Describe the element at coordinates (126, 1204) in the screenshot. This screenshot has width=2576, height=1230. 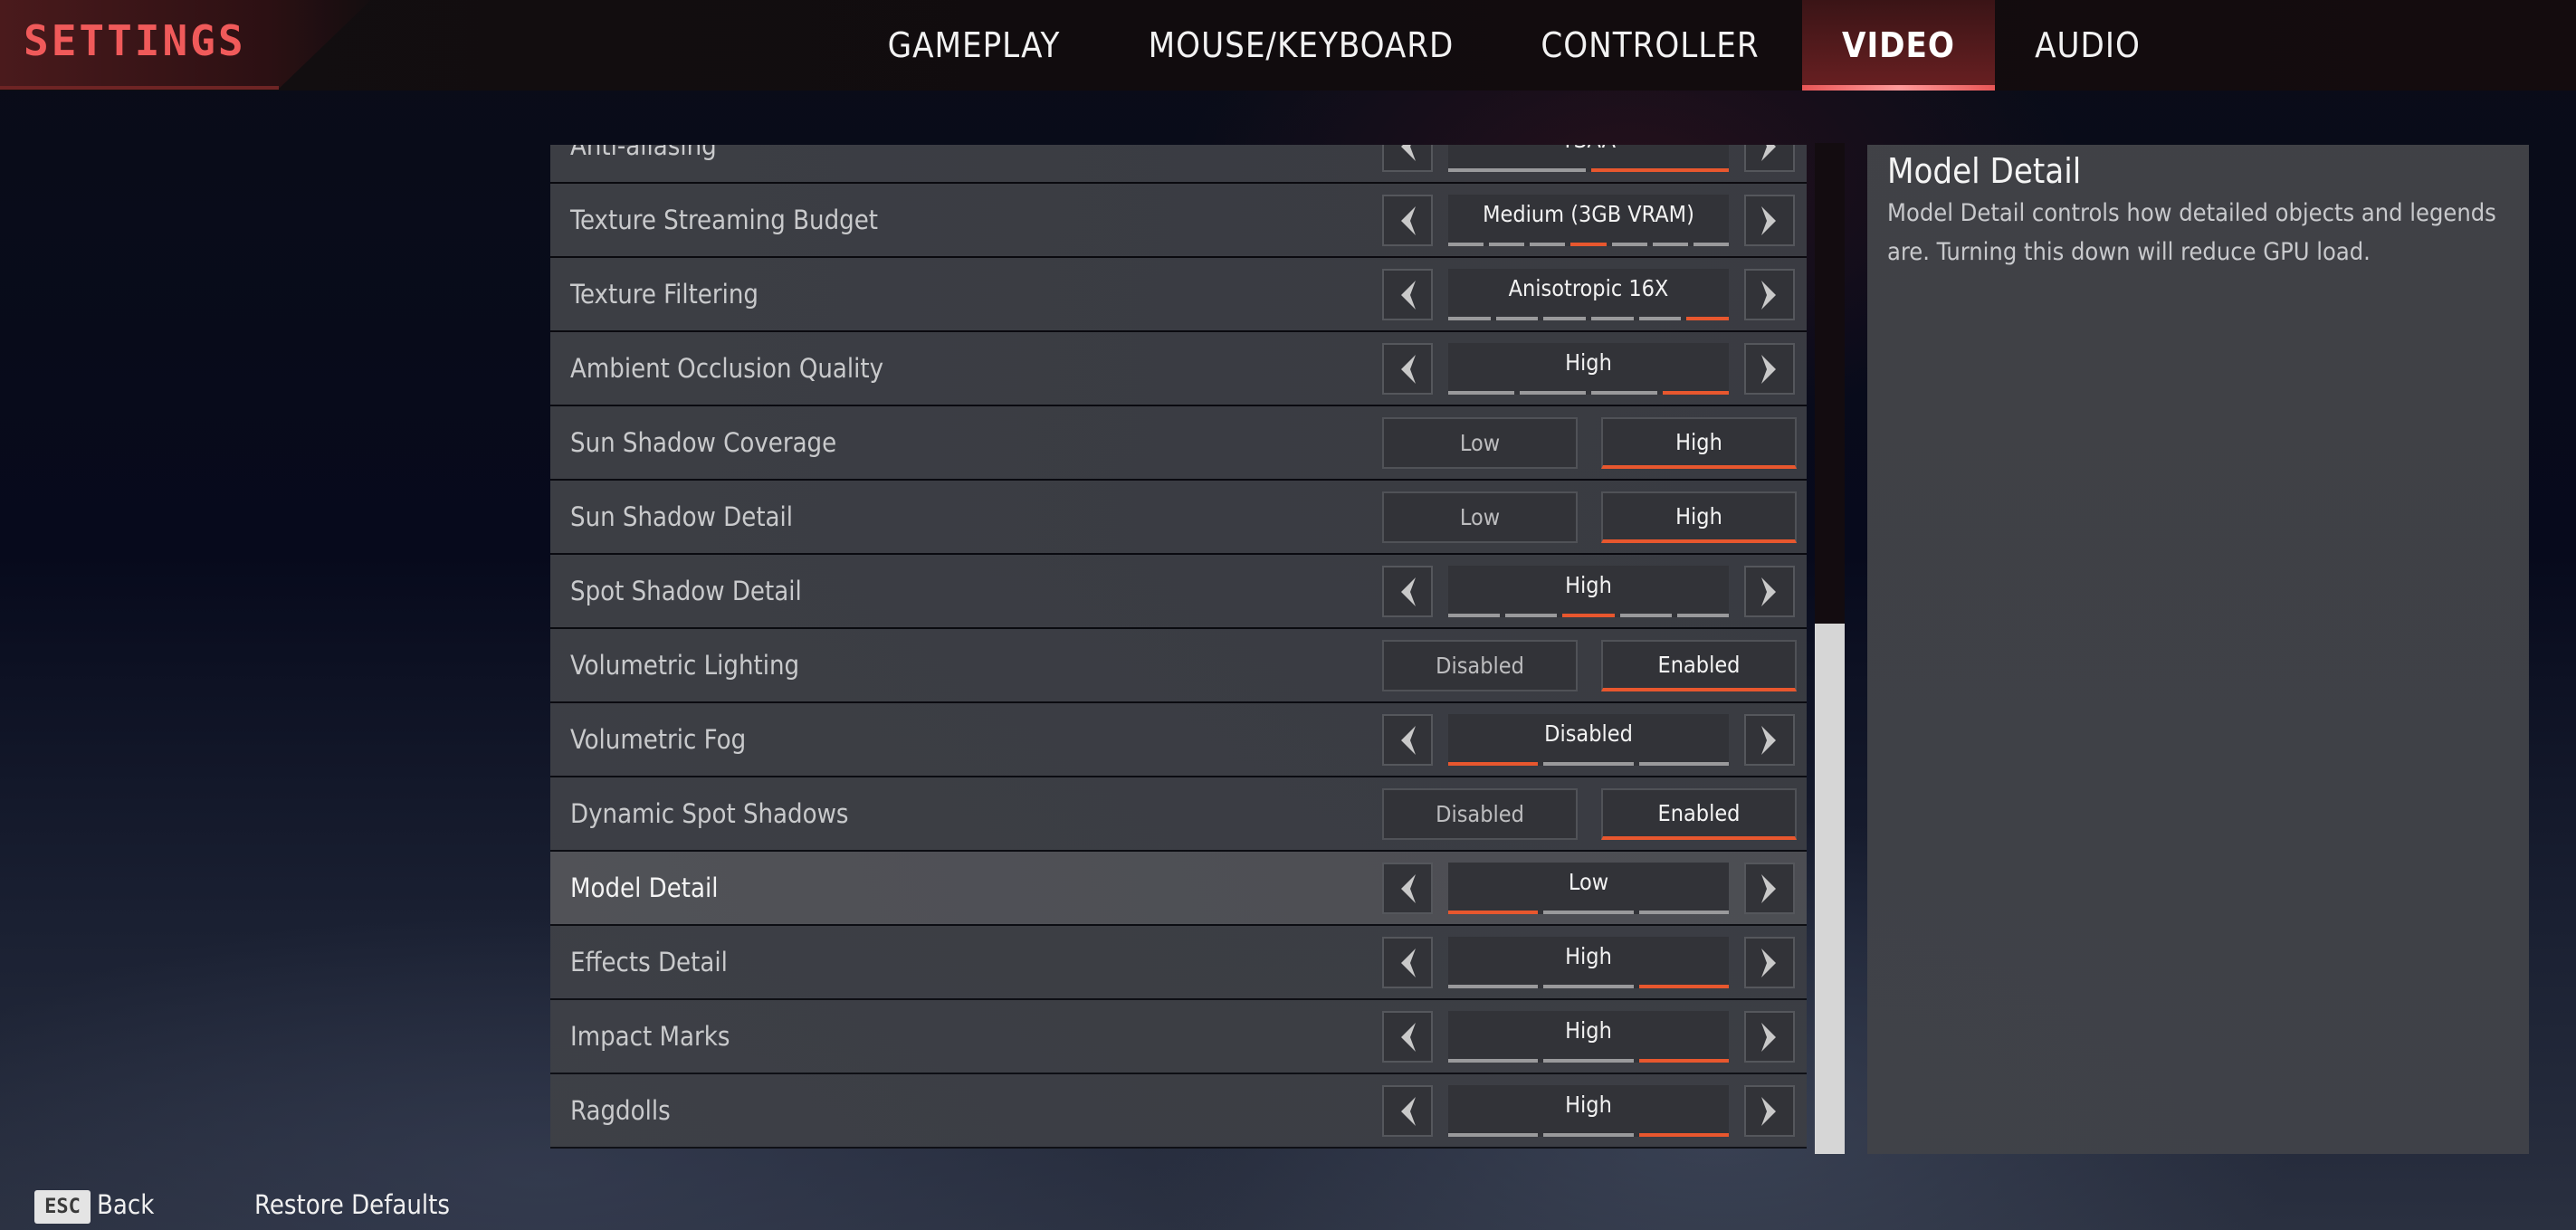
I see `back-button: Back` at that location.